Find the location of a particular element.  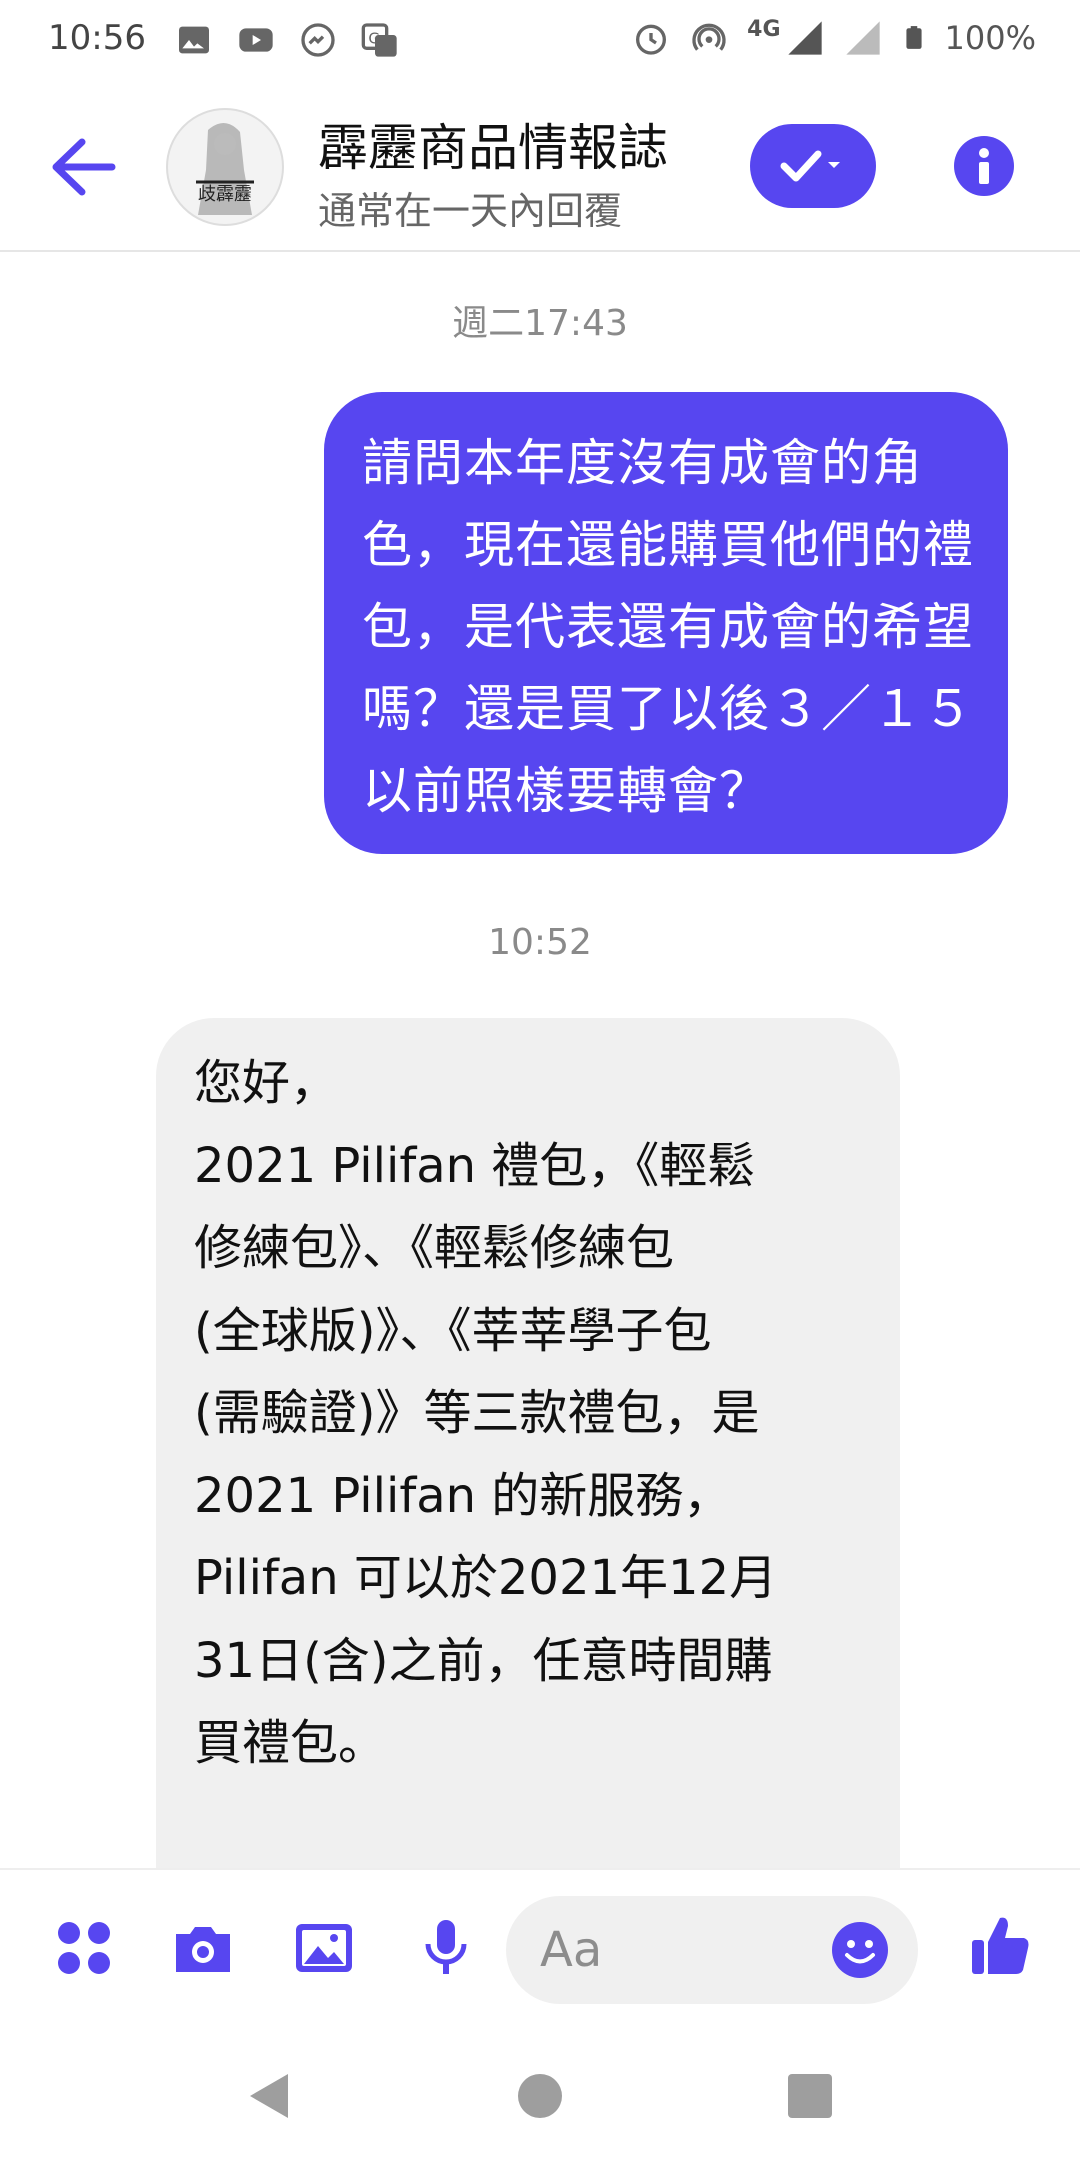

message-composer: Aa is located at coordinates (540, 1939).